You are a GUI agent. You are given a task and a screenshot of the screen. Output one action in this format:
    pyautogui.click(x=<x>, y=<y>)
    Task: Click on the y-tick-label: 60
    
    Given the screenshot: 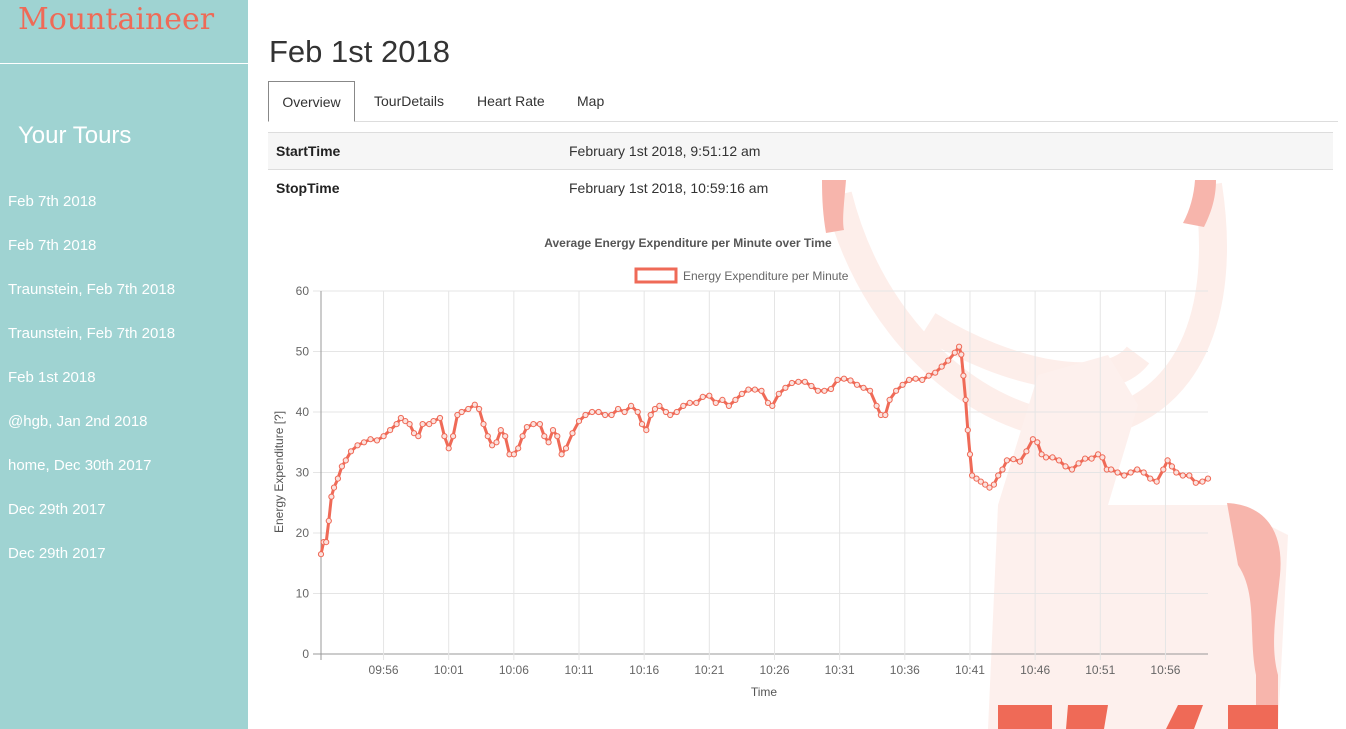 What is the action you would take?
    pyautogui.click(x=303, y=291)
    